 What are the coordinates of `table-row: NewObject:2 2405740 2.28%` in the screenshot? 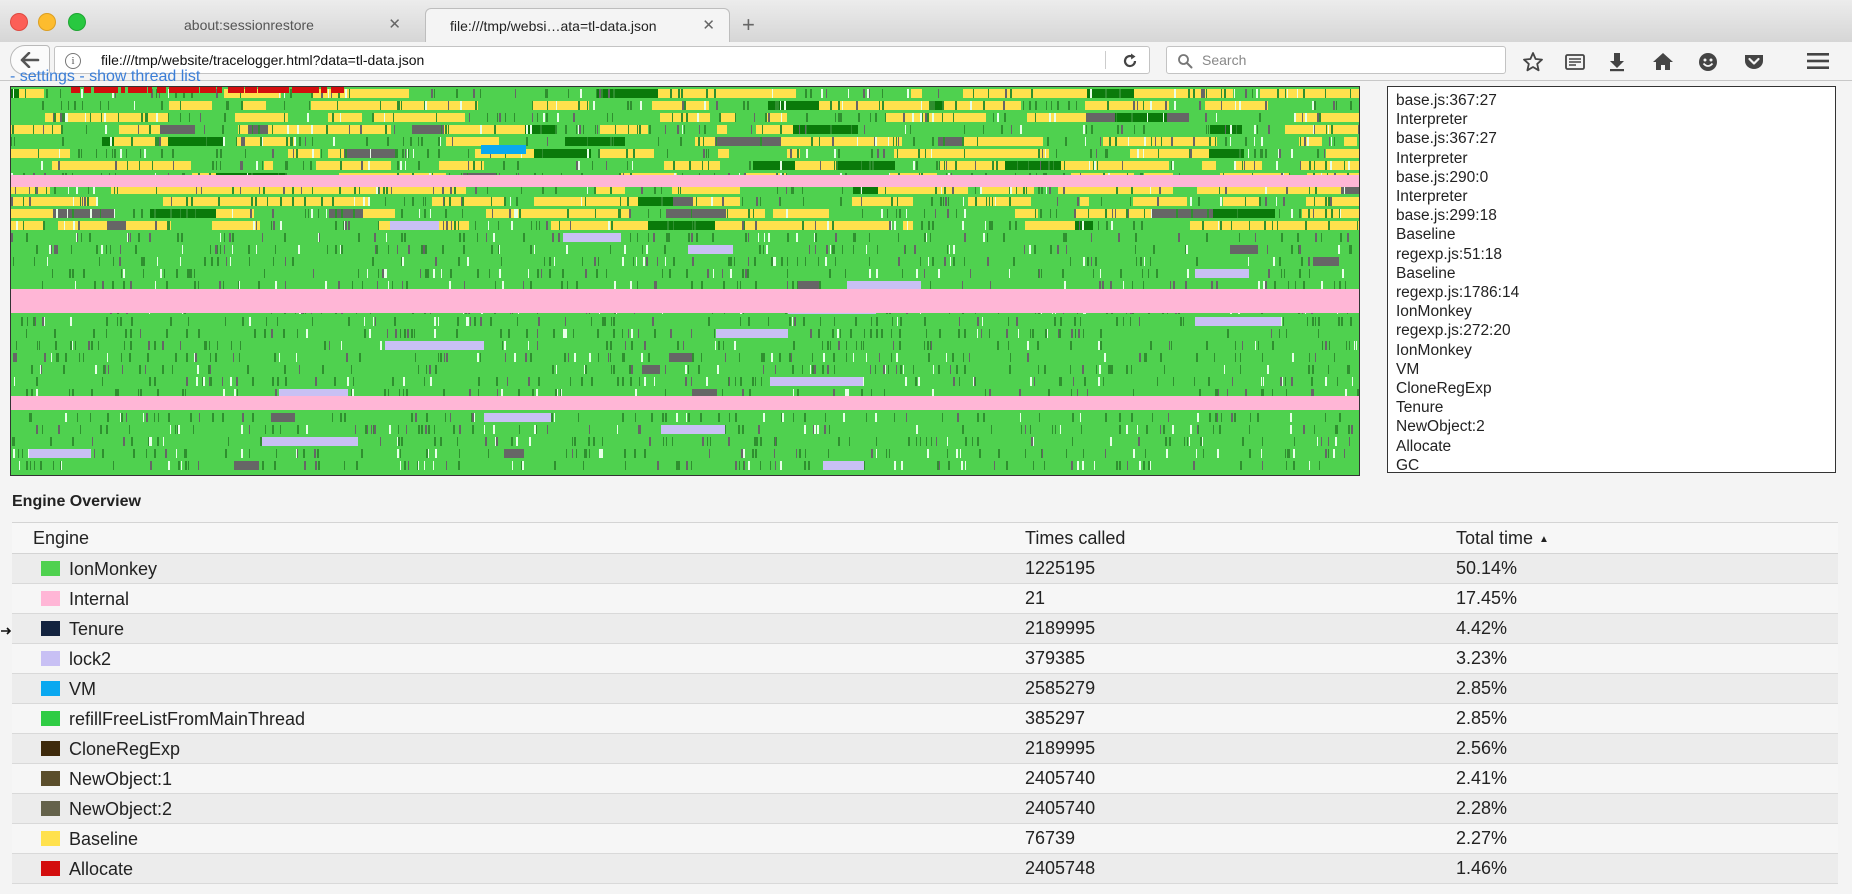 It's located at (925, 808).